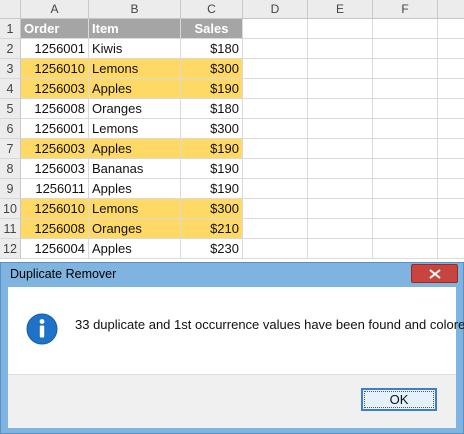 The image size is (464, 434). Describe the element at coordinates (232, 275) in the screenshot. I see `dialog-titlebar: Duplicate Remover` at that location.